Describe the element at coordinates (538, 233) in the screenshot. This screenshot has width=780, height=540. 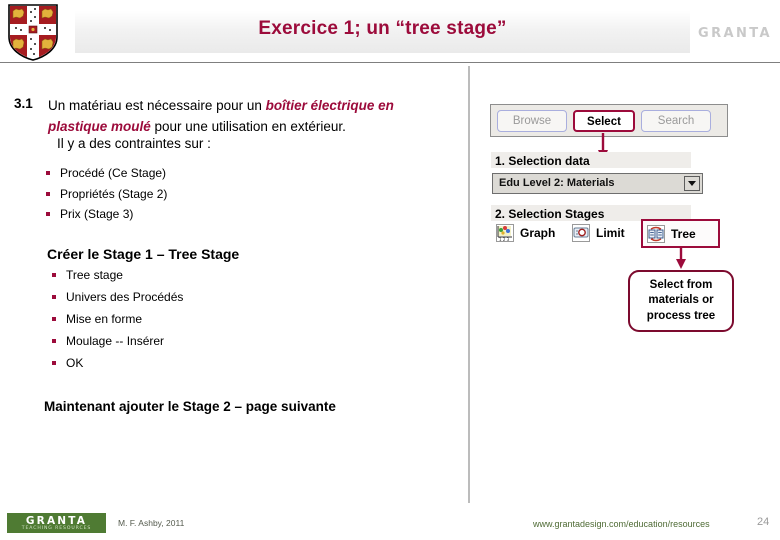
I see `stage-button-graph-label: Graph` at that location.